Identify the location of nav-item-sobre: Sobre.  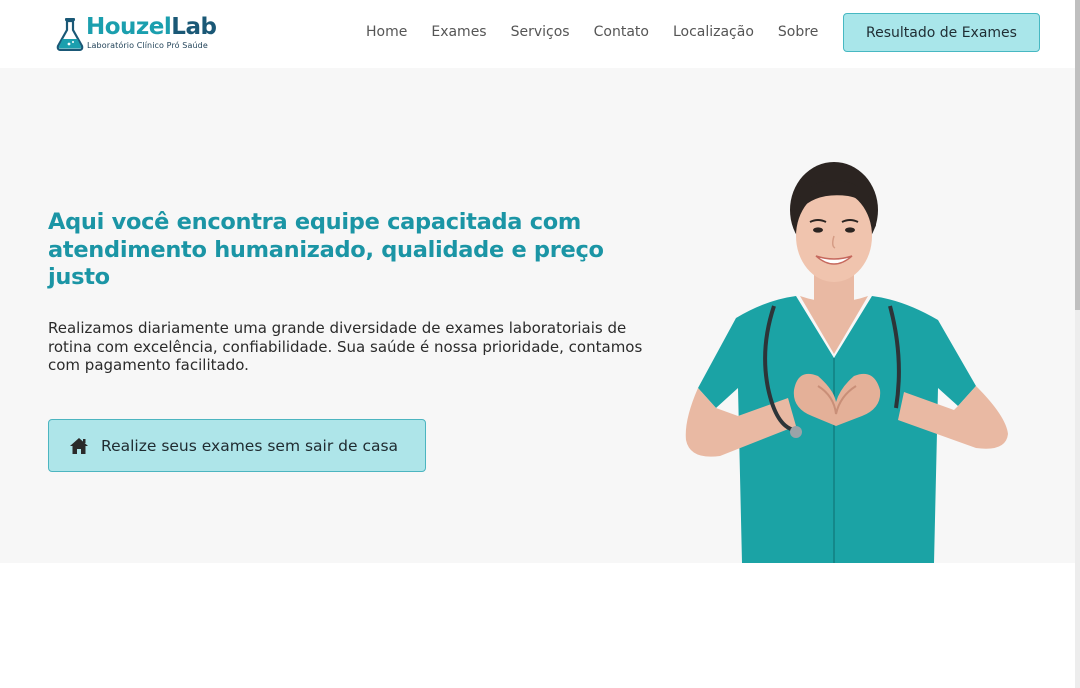
(798, 32).